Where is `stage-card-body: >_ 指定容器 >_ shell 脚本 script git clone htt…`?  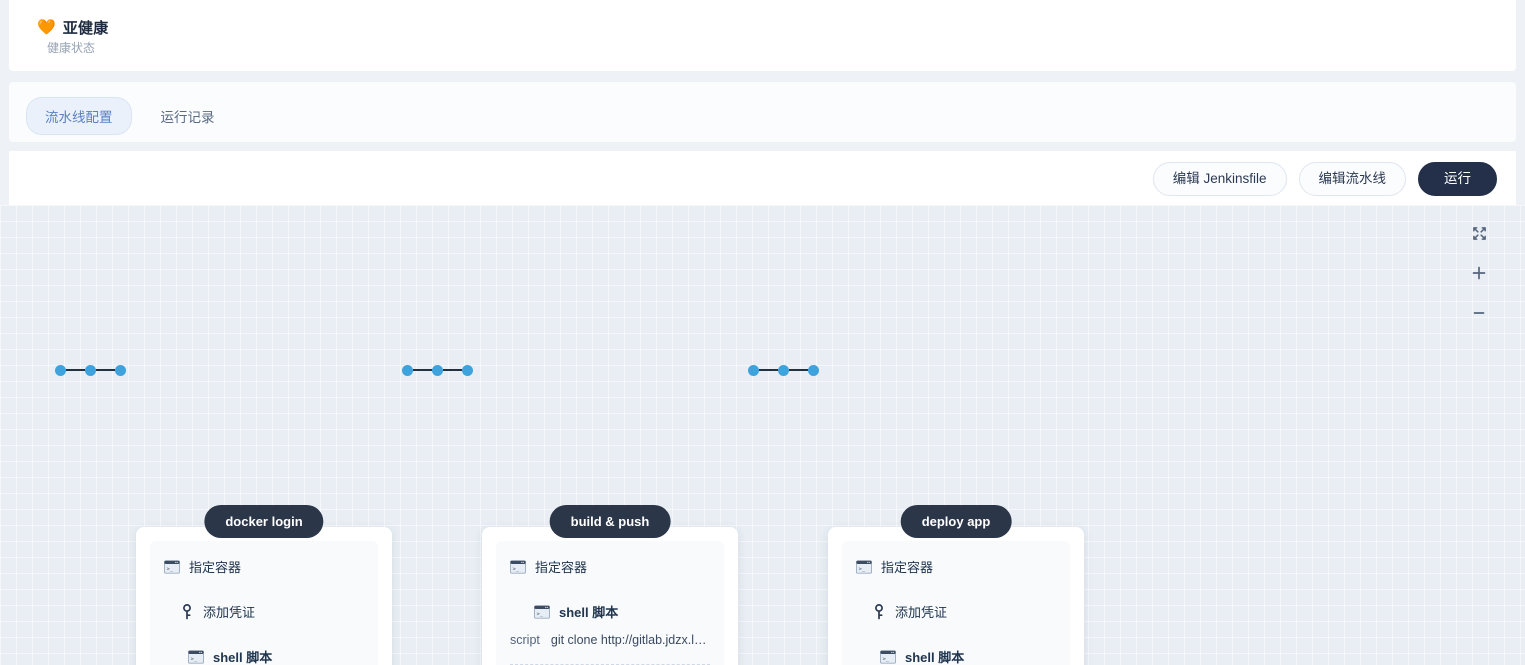
stage-card-body: >_ 指定容器 >_ shell 脚本 script git clone htt… is located at coordinates (610, 603).